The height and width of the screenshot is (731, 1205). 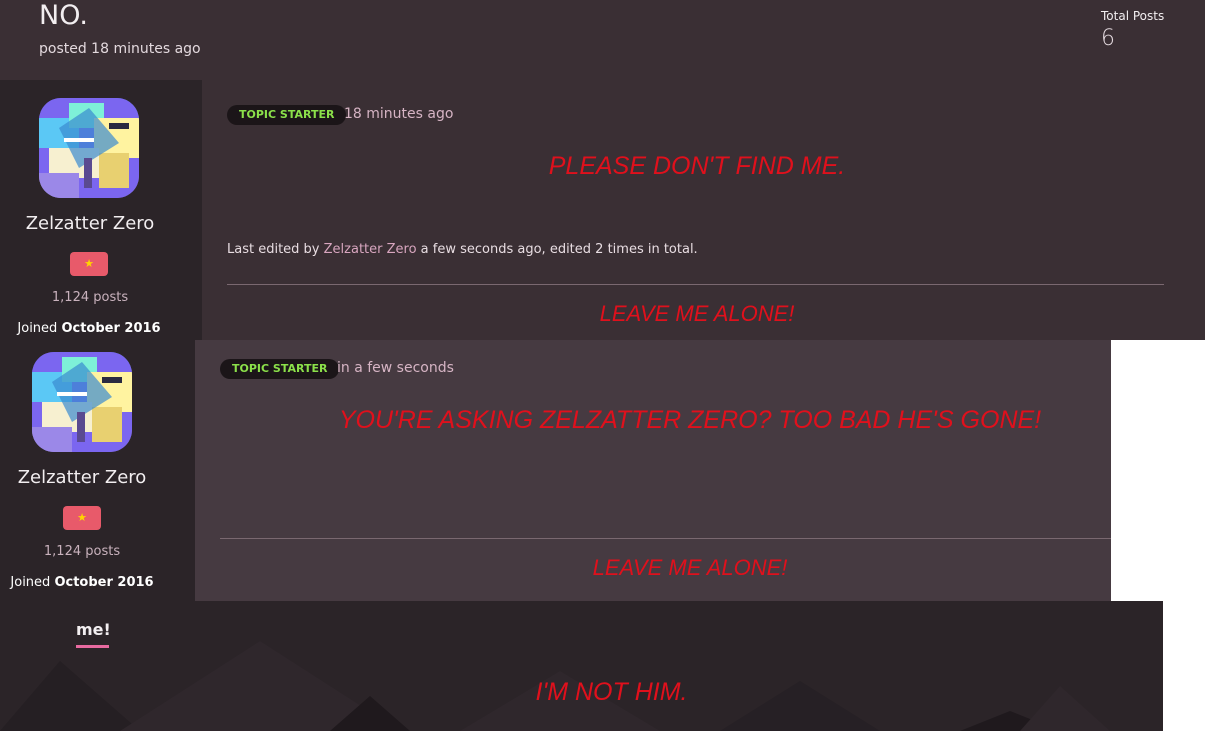 I want to click on active-tab-indicator, so click(x=92, y=646).